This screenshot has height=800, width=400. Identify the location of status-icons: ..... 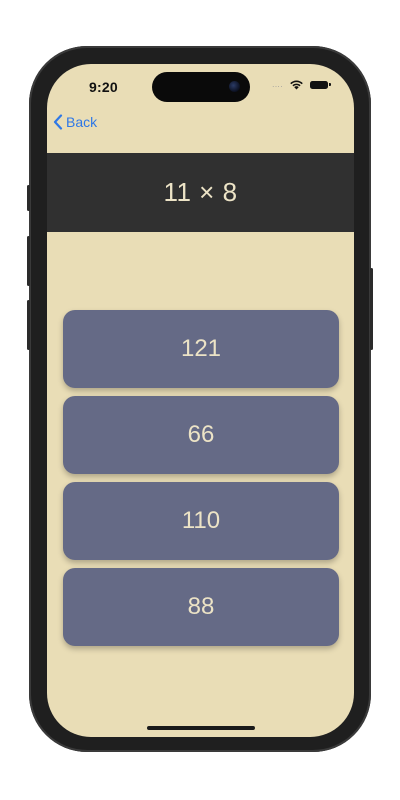
(301, 84).